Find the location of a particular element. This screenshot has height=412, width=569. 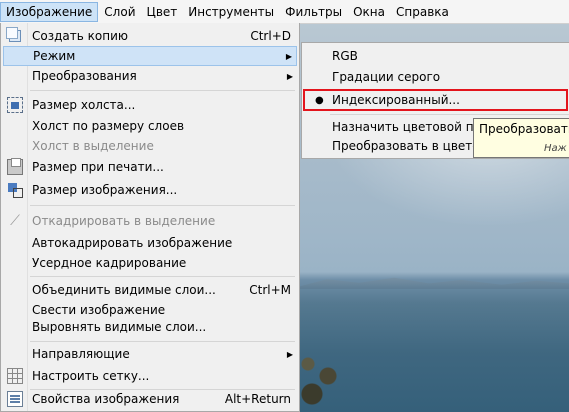

menu-item-label: Преобразования is located at coordinates (84, 76).